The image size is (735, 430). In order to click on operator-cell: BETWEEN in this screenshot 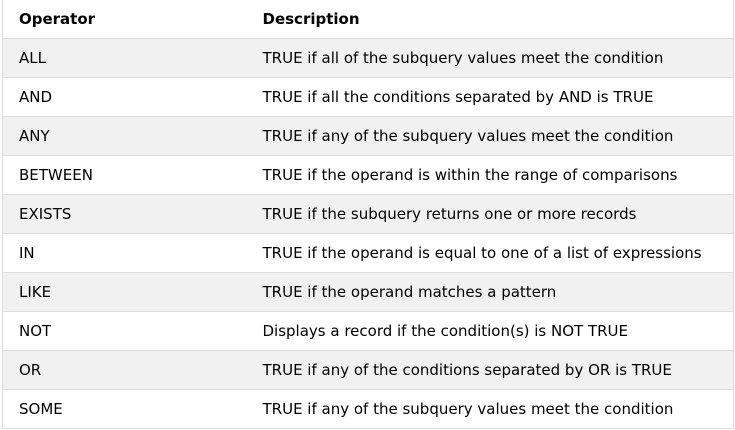, I will do `click(124, 175)`.